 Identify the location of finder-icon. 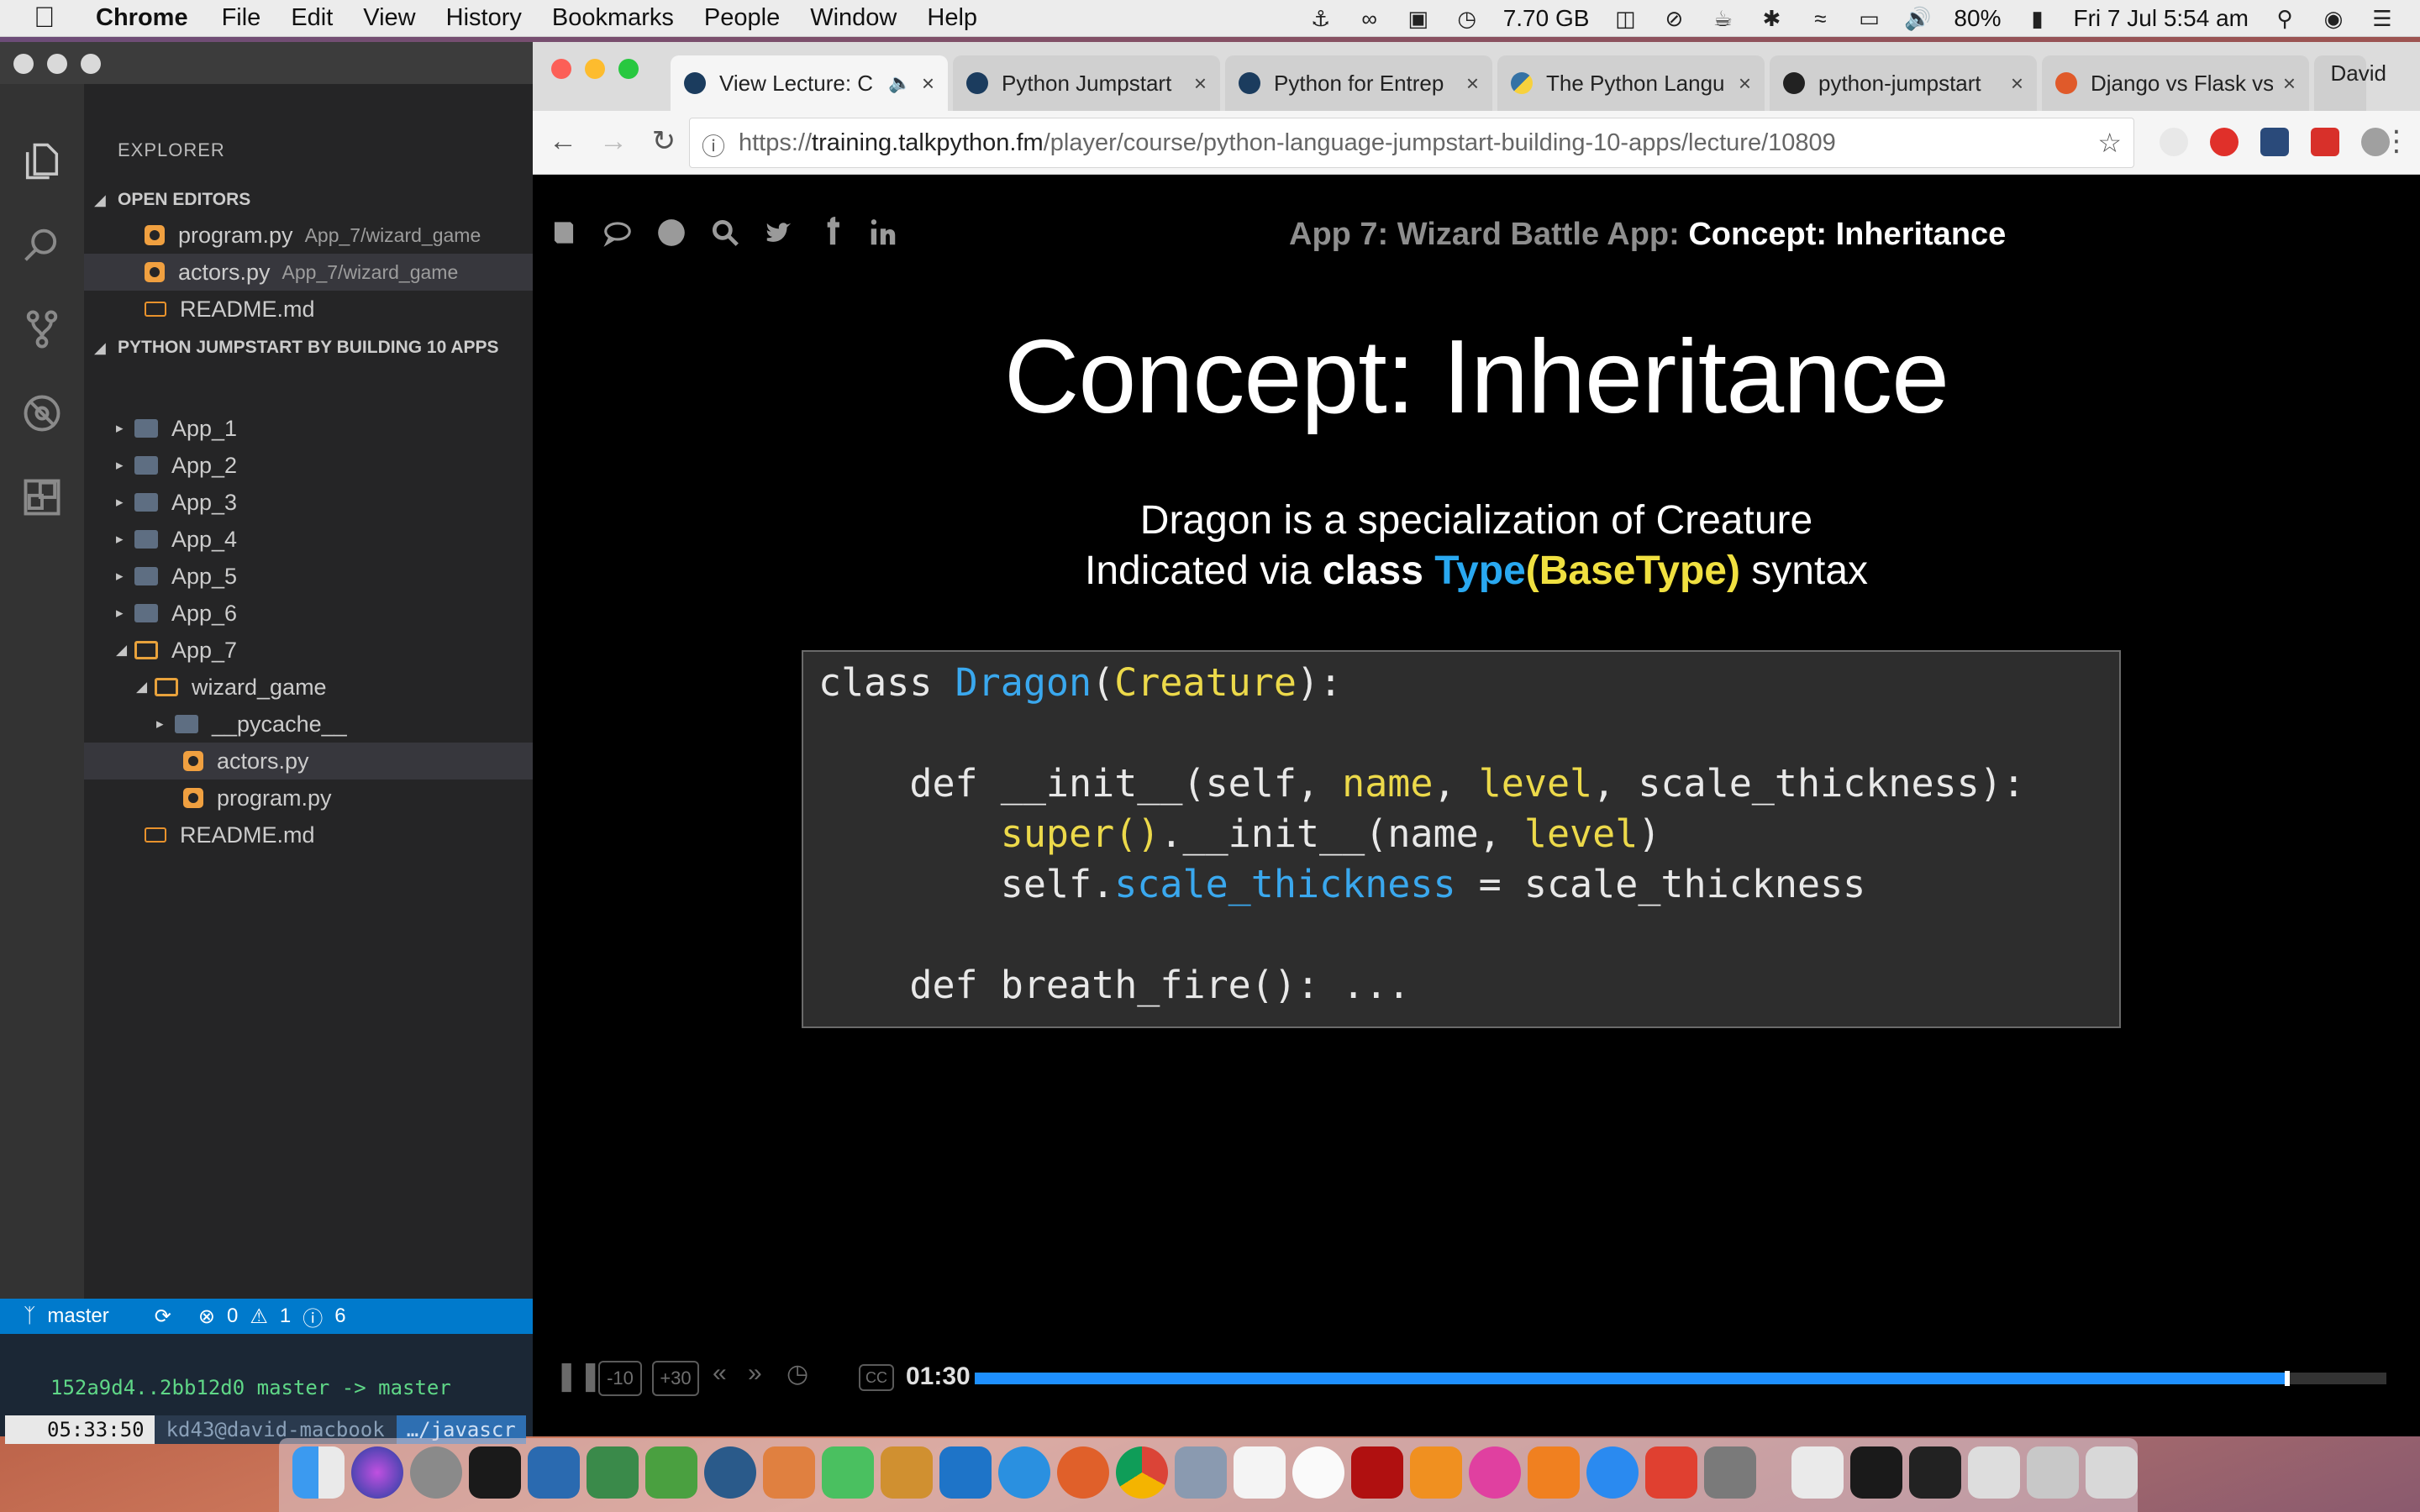
(318, 1472).